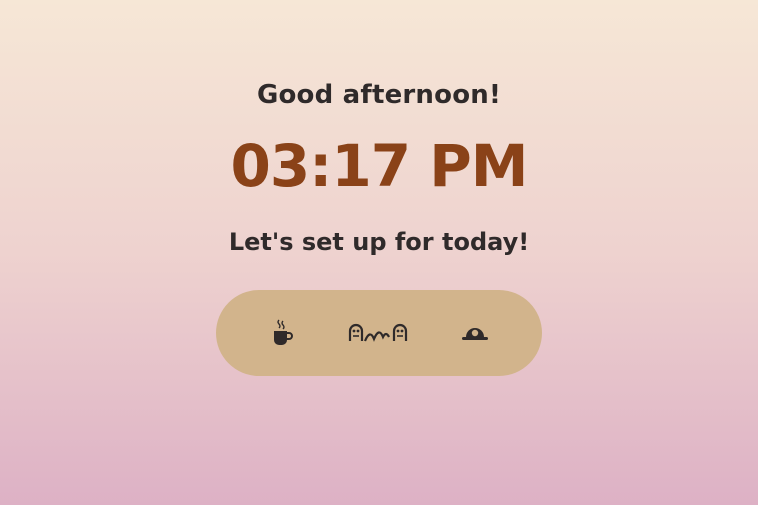 This screenshot has width=758, height=505. What do you see at coordinates (379, 166) in the screenshot?
I see `clock-time: 03:17 PM` at bounding box center [379, 166].